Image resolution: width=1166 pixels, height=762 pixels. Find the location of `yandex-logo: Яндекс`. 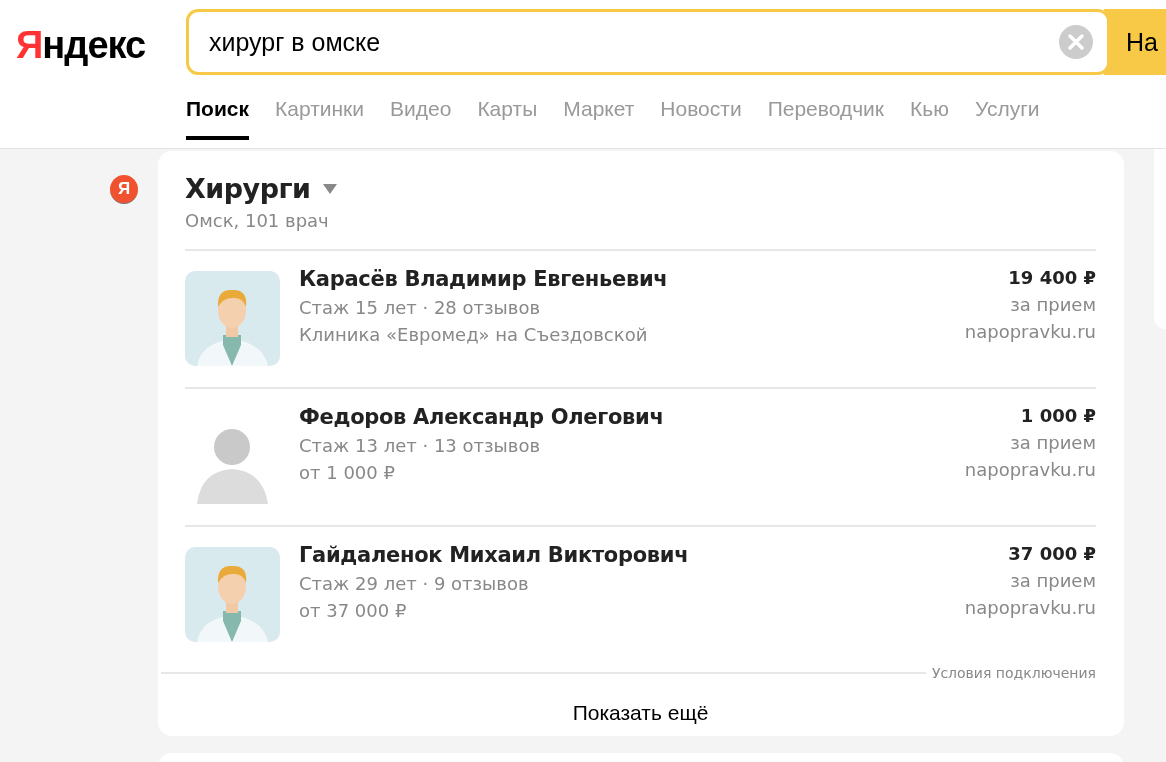

yandex-logo: Яндекс is located at coordinates (93, 45).